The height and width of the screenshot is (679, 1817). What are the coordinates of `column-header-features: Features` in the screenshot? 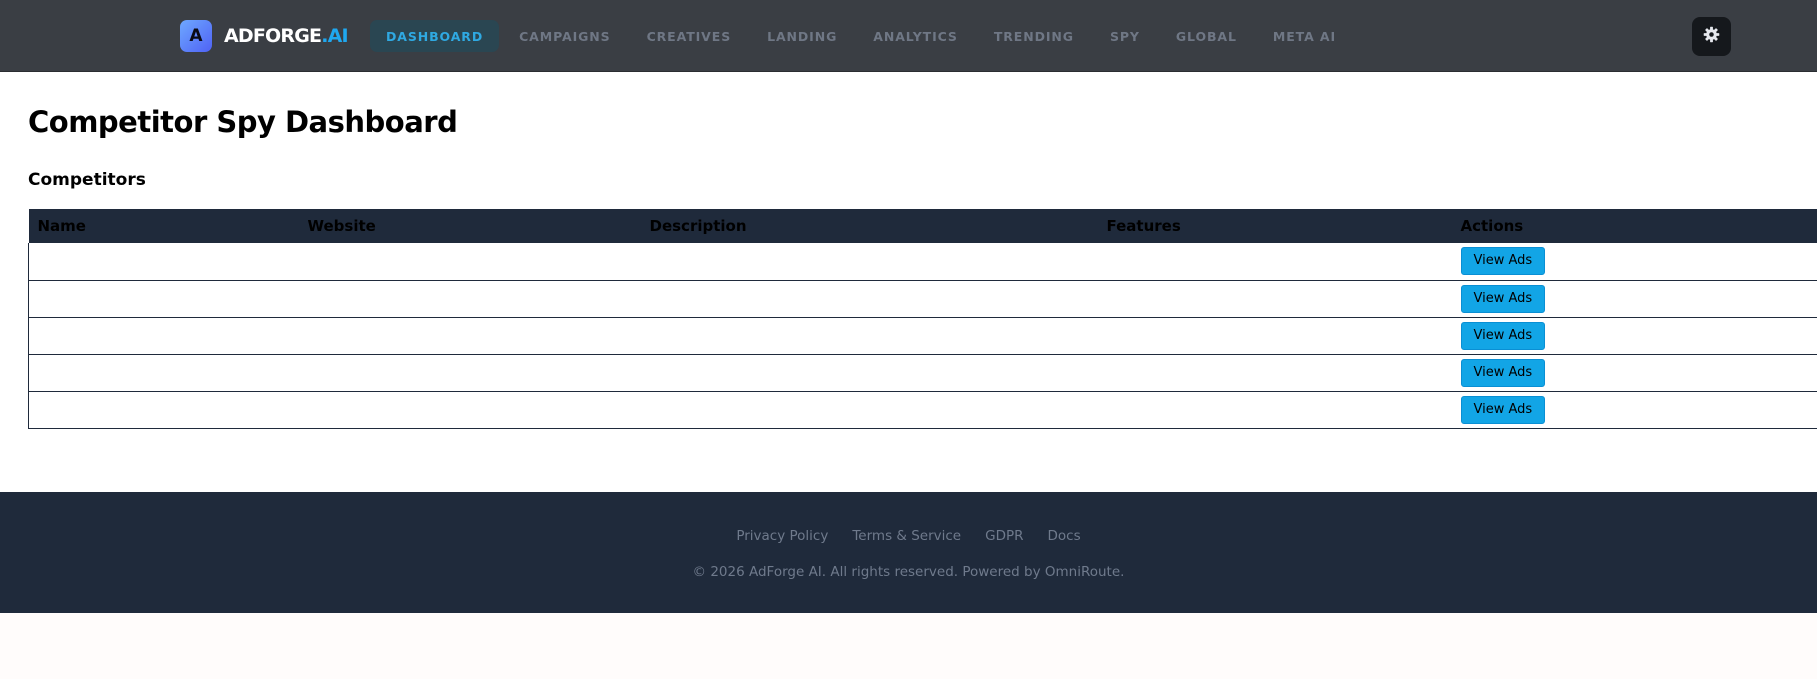 It's located at (1143, 226).